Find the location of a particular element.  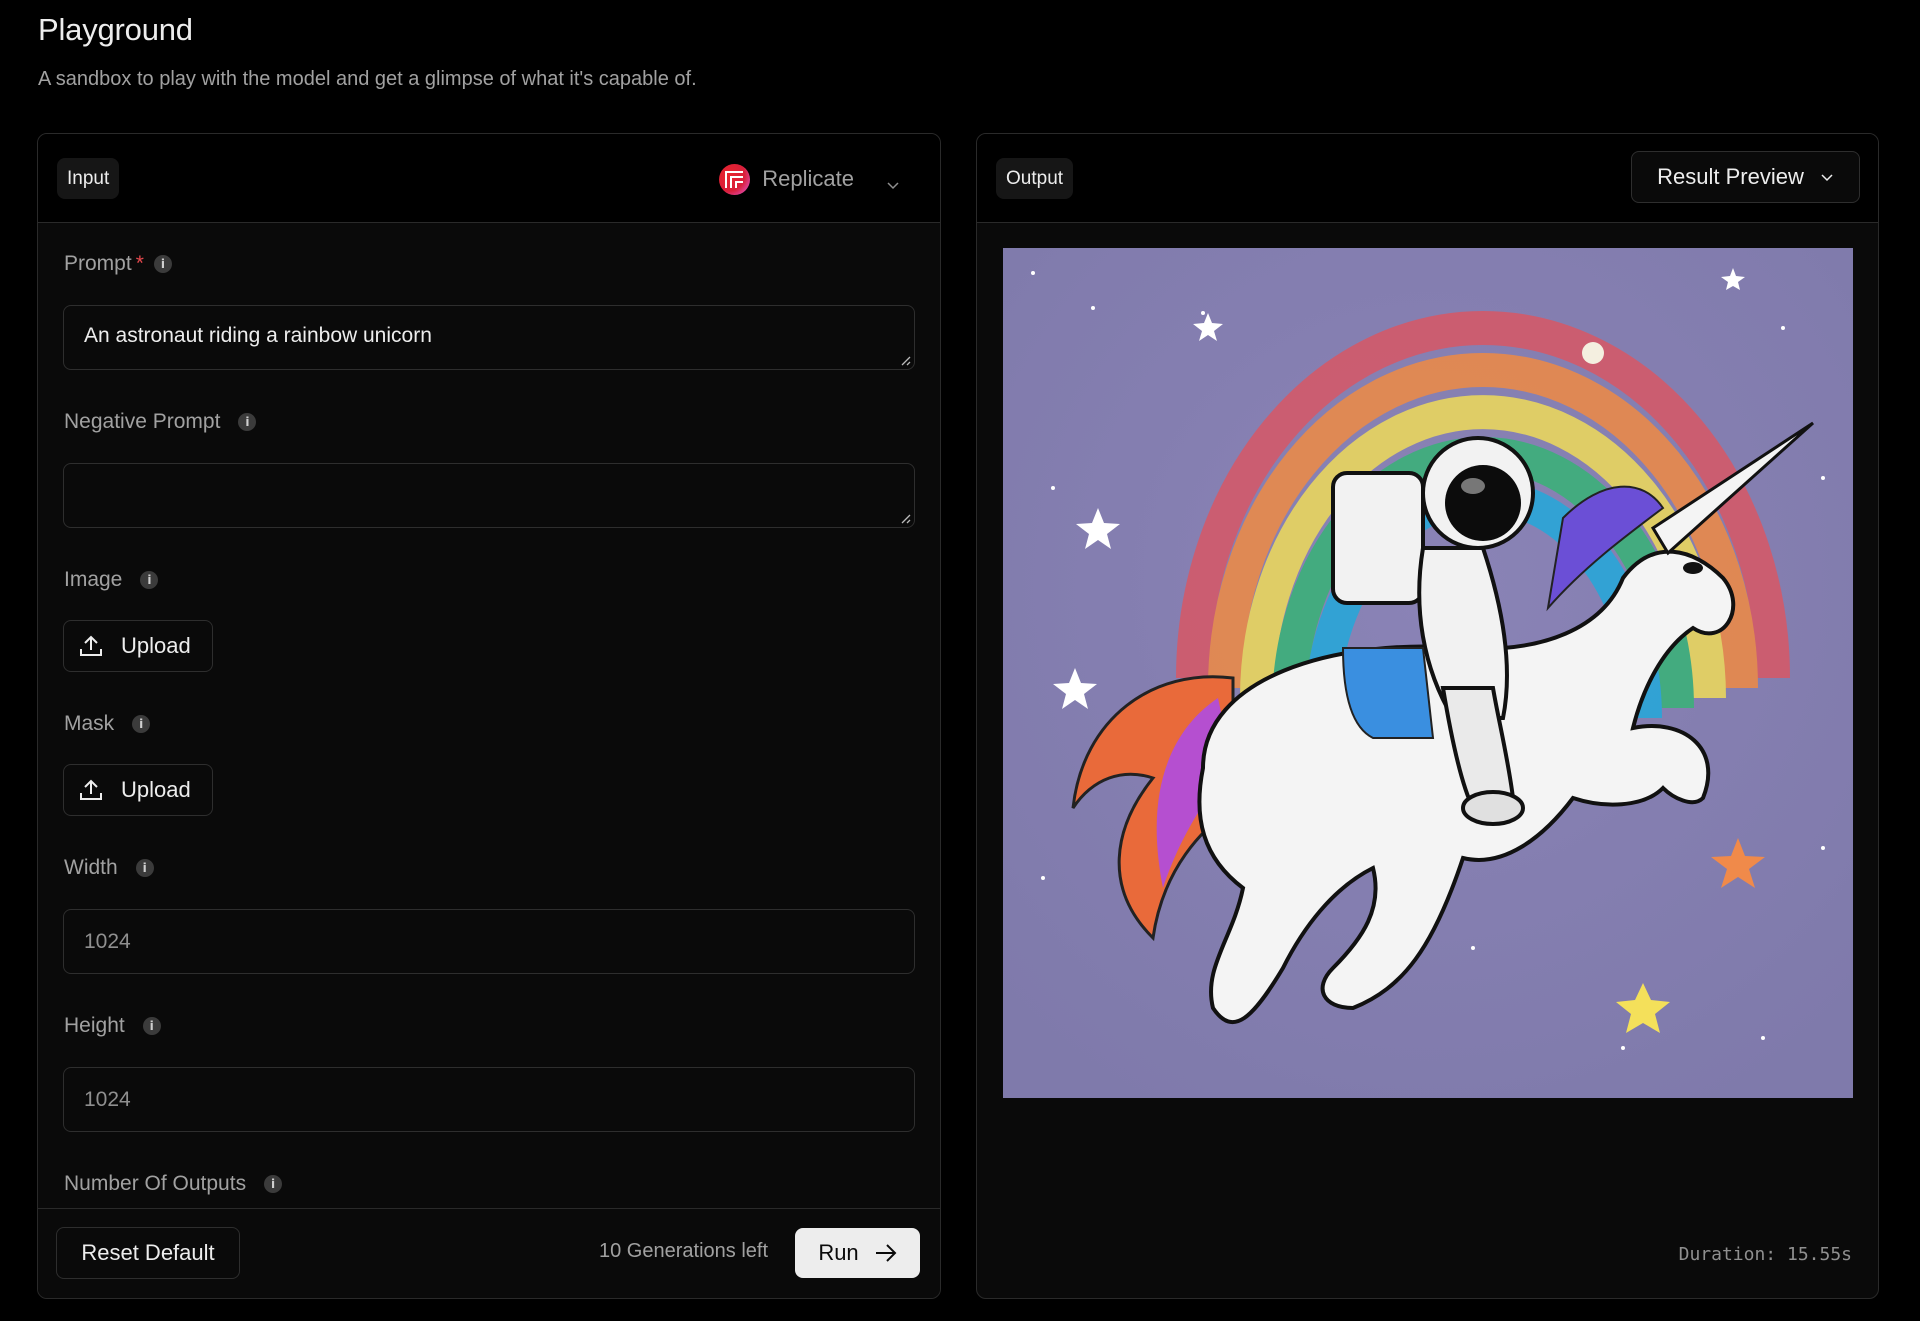

input-badge: Input is located at coordinates (88, 178).